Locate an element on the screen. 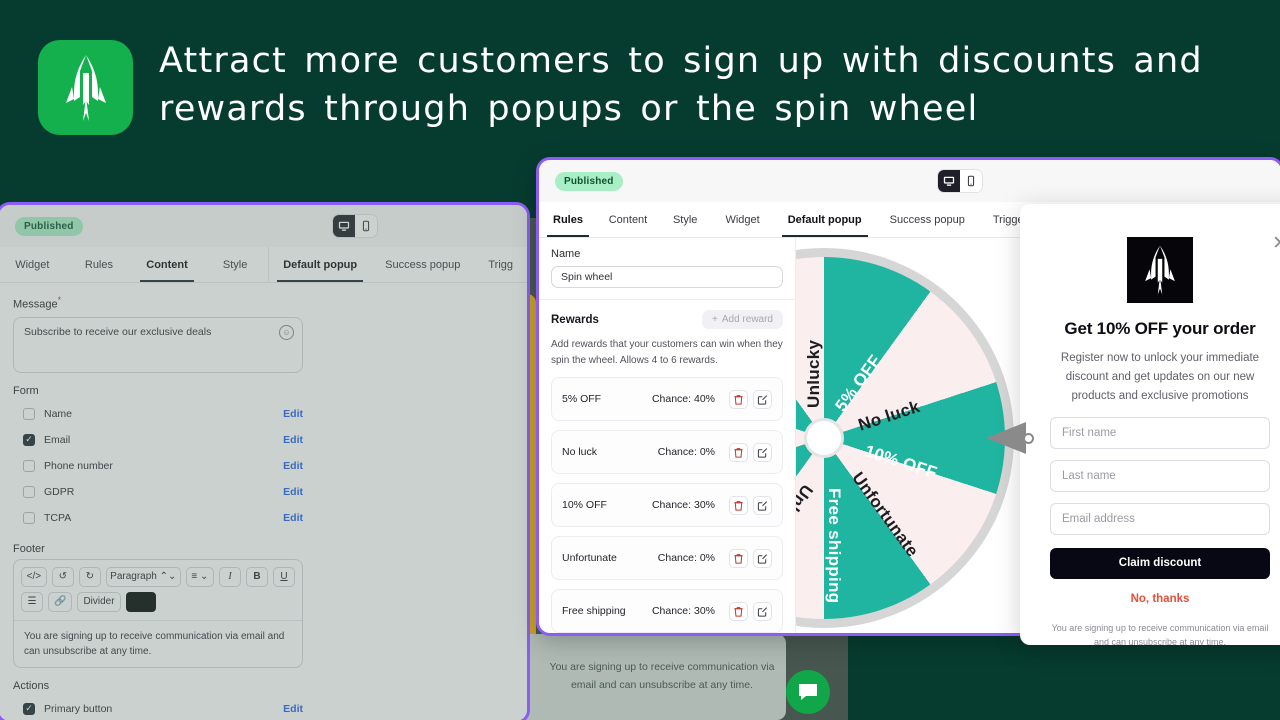 Image resolution: width=1280 pixels, height=720 pixels. form-field-label: TCPA is located at coordinates (58, 517).